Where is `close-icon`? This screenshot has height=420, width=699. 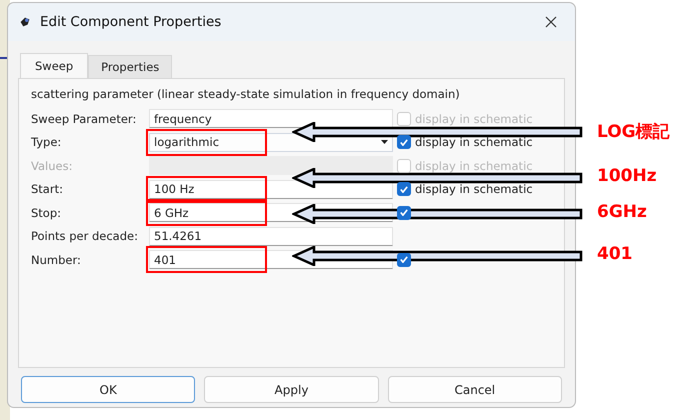 close-icon is located at coordinates (551, 22).